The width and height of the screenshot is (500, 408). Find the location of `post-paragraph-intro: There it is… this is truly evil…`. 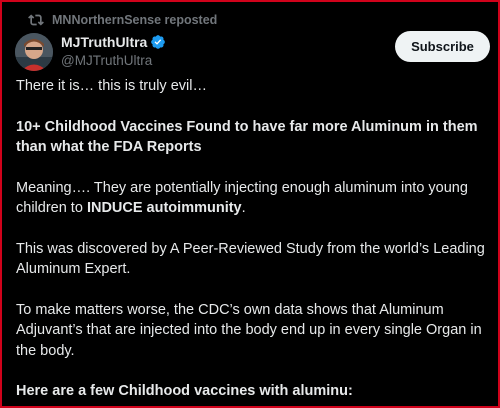

post-paragraph-intro: There it is… this is truly evil… is located at coordinates (111, 86).